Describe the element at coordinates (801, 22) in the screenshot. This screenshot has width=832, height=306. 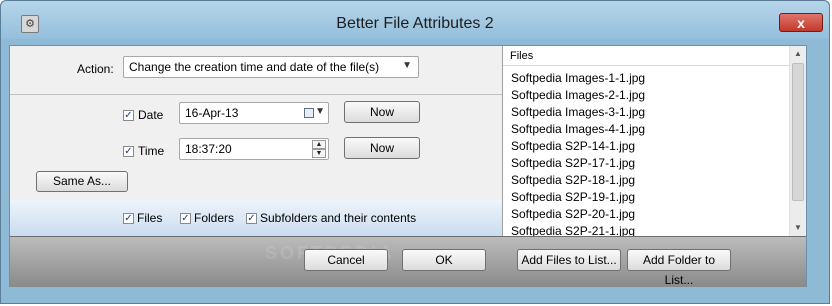
I see `close-button: x` at that location.